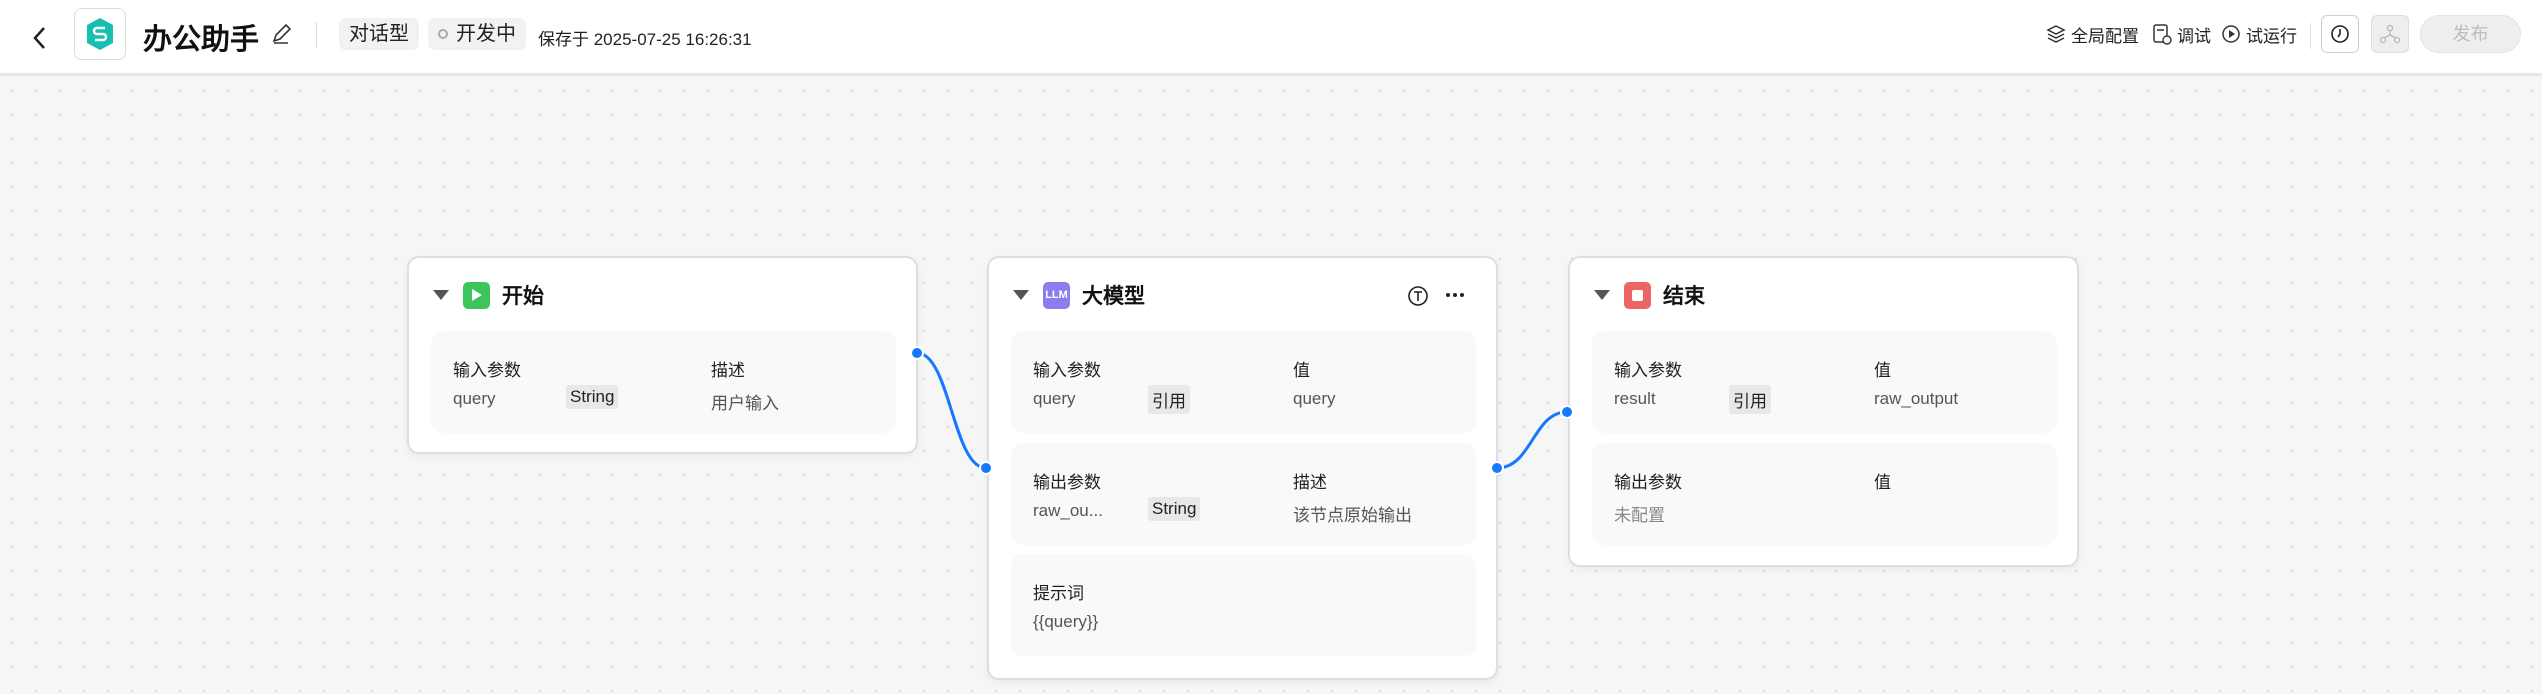  I want to click on input-params-section: 输入参数 值 query 引用 query, so click(1243, 382).